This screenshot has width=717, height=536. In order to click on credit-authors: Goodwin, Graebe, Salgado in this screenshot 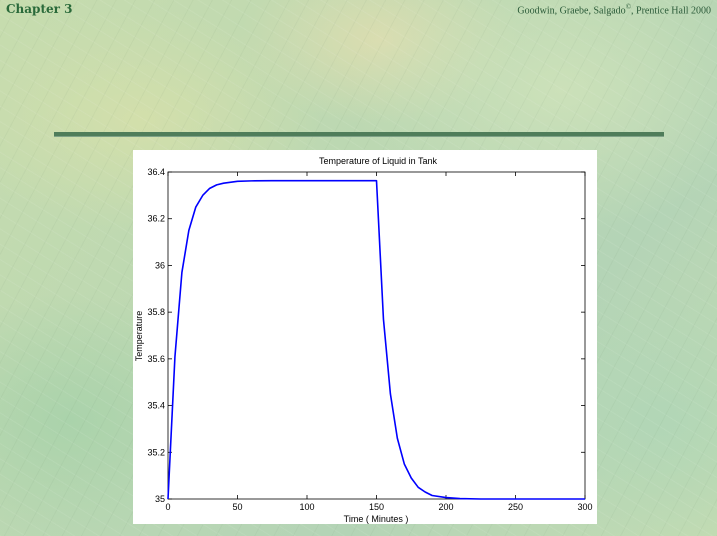, I will do `click(571, 11)`.